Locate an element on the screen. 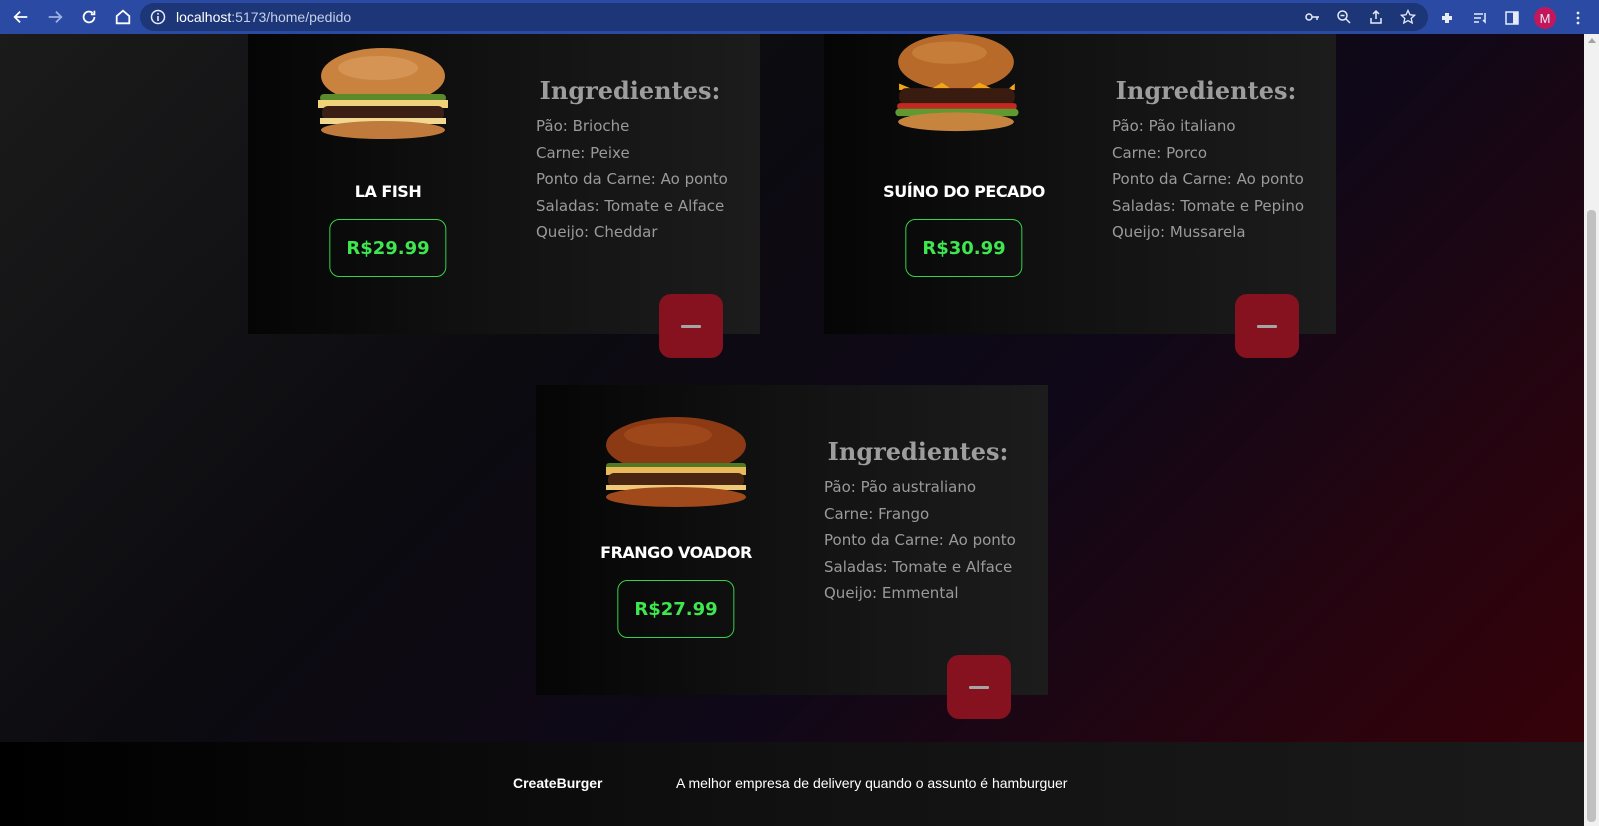 The image size is (1599, 826). menu-kebab-icon is located at coordinates (1578, 18).